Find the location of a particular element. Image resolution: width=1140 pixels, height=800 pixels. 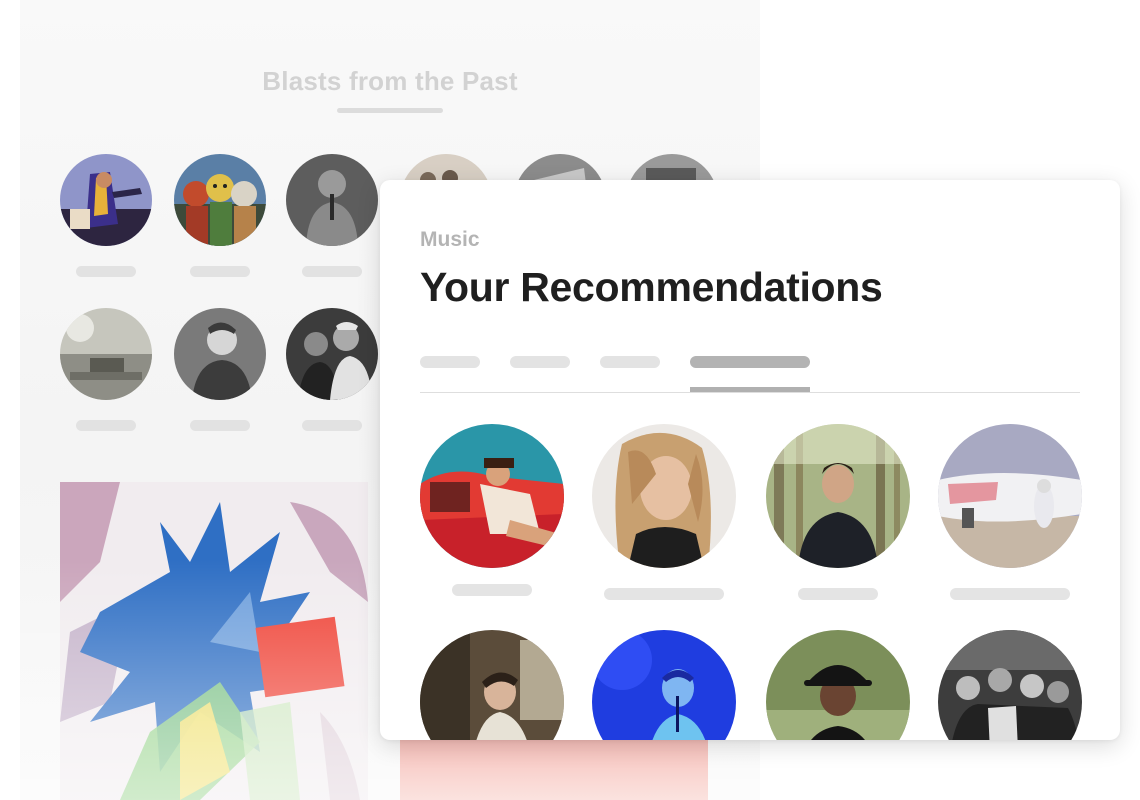

card-title: Your Recommendations is located at coordinates (651, 287).